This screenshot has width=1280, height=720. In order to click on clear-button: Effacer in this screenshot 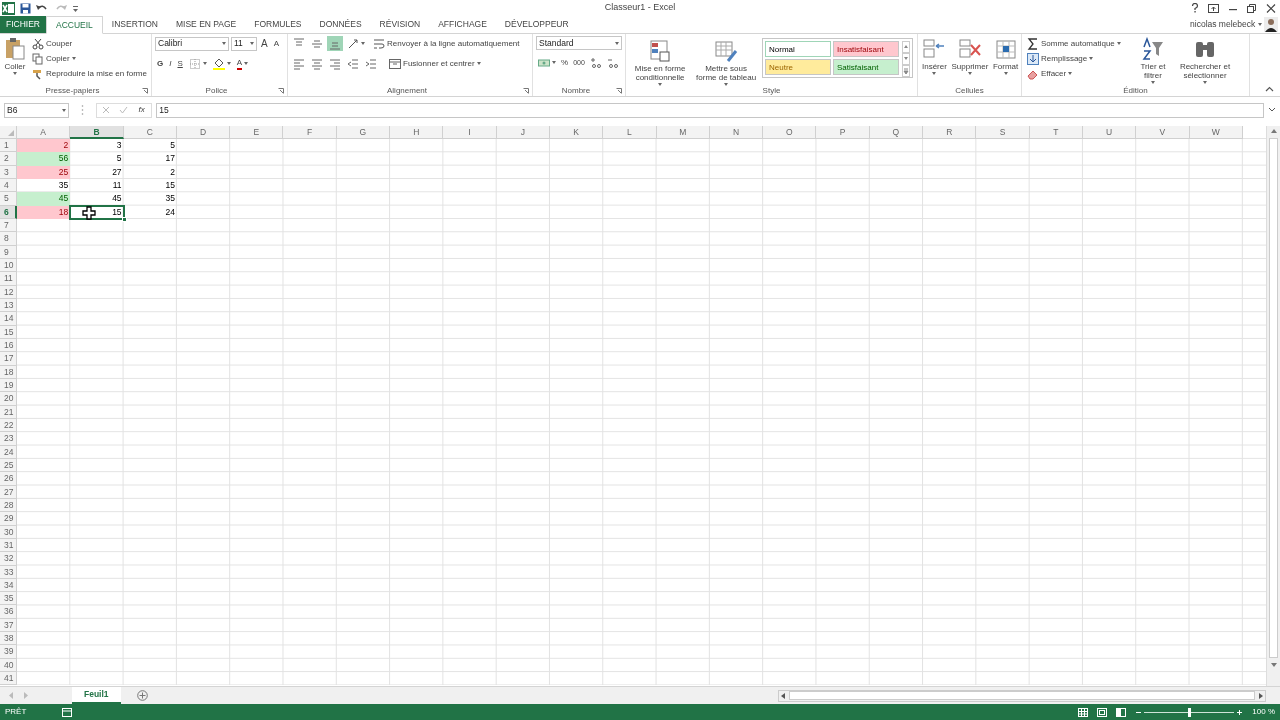, I will do `click(1077, 73)`.